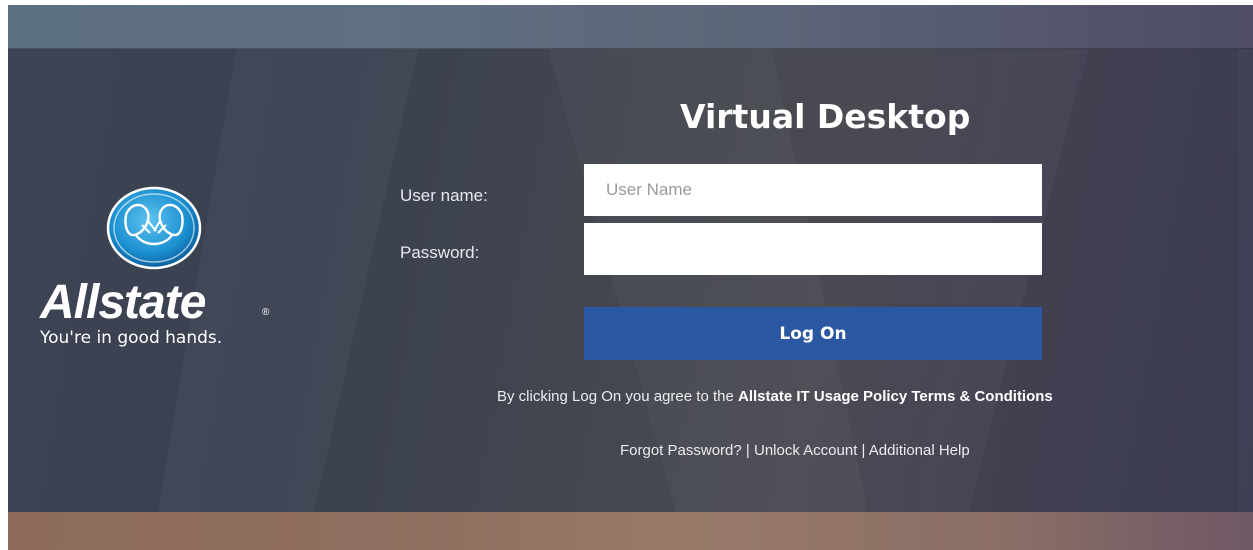  What do you see at coordinates (266, 312) in the screenshot?
I see `registered-mark: ®` at bounding box center [266, 312].